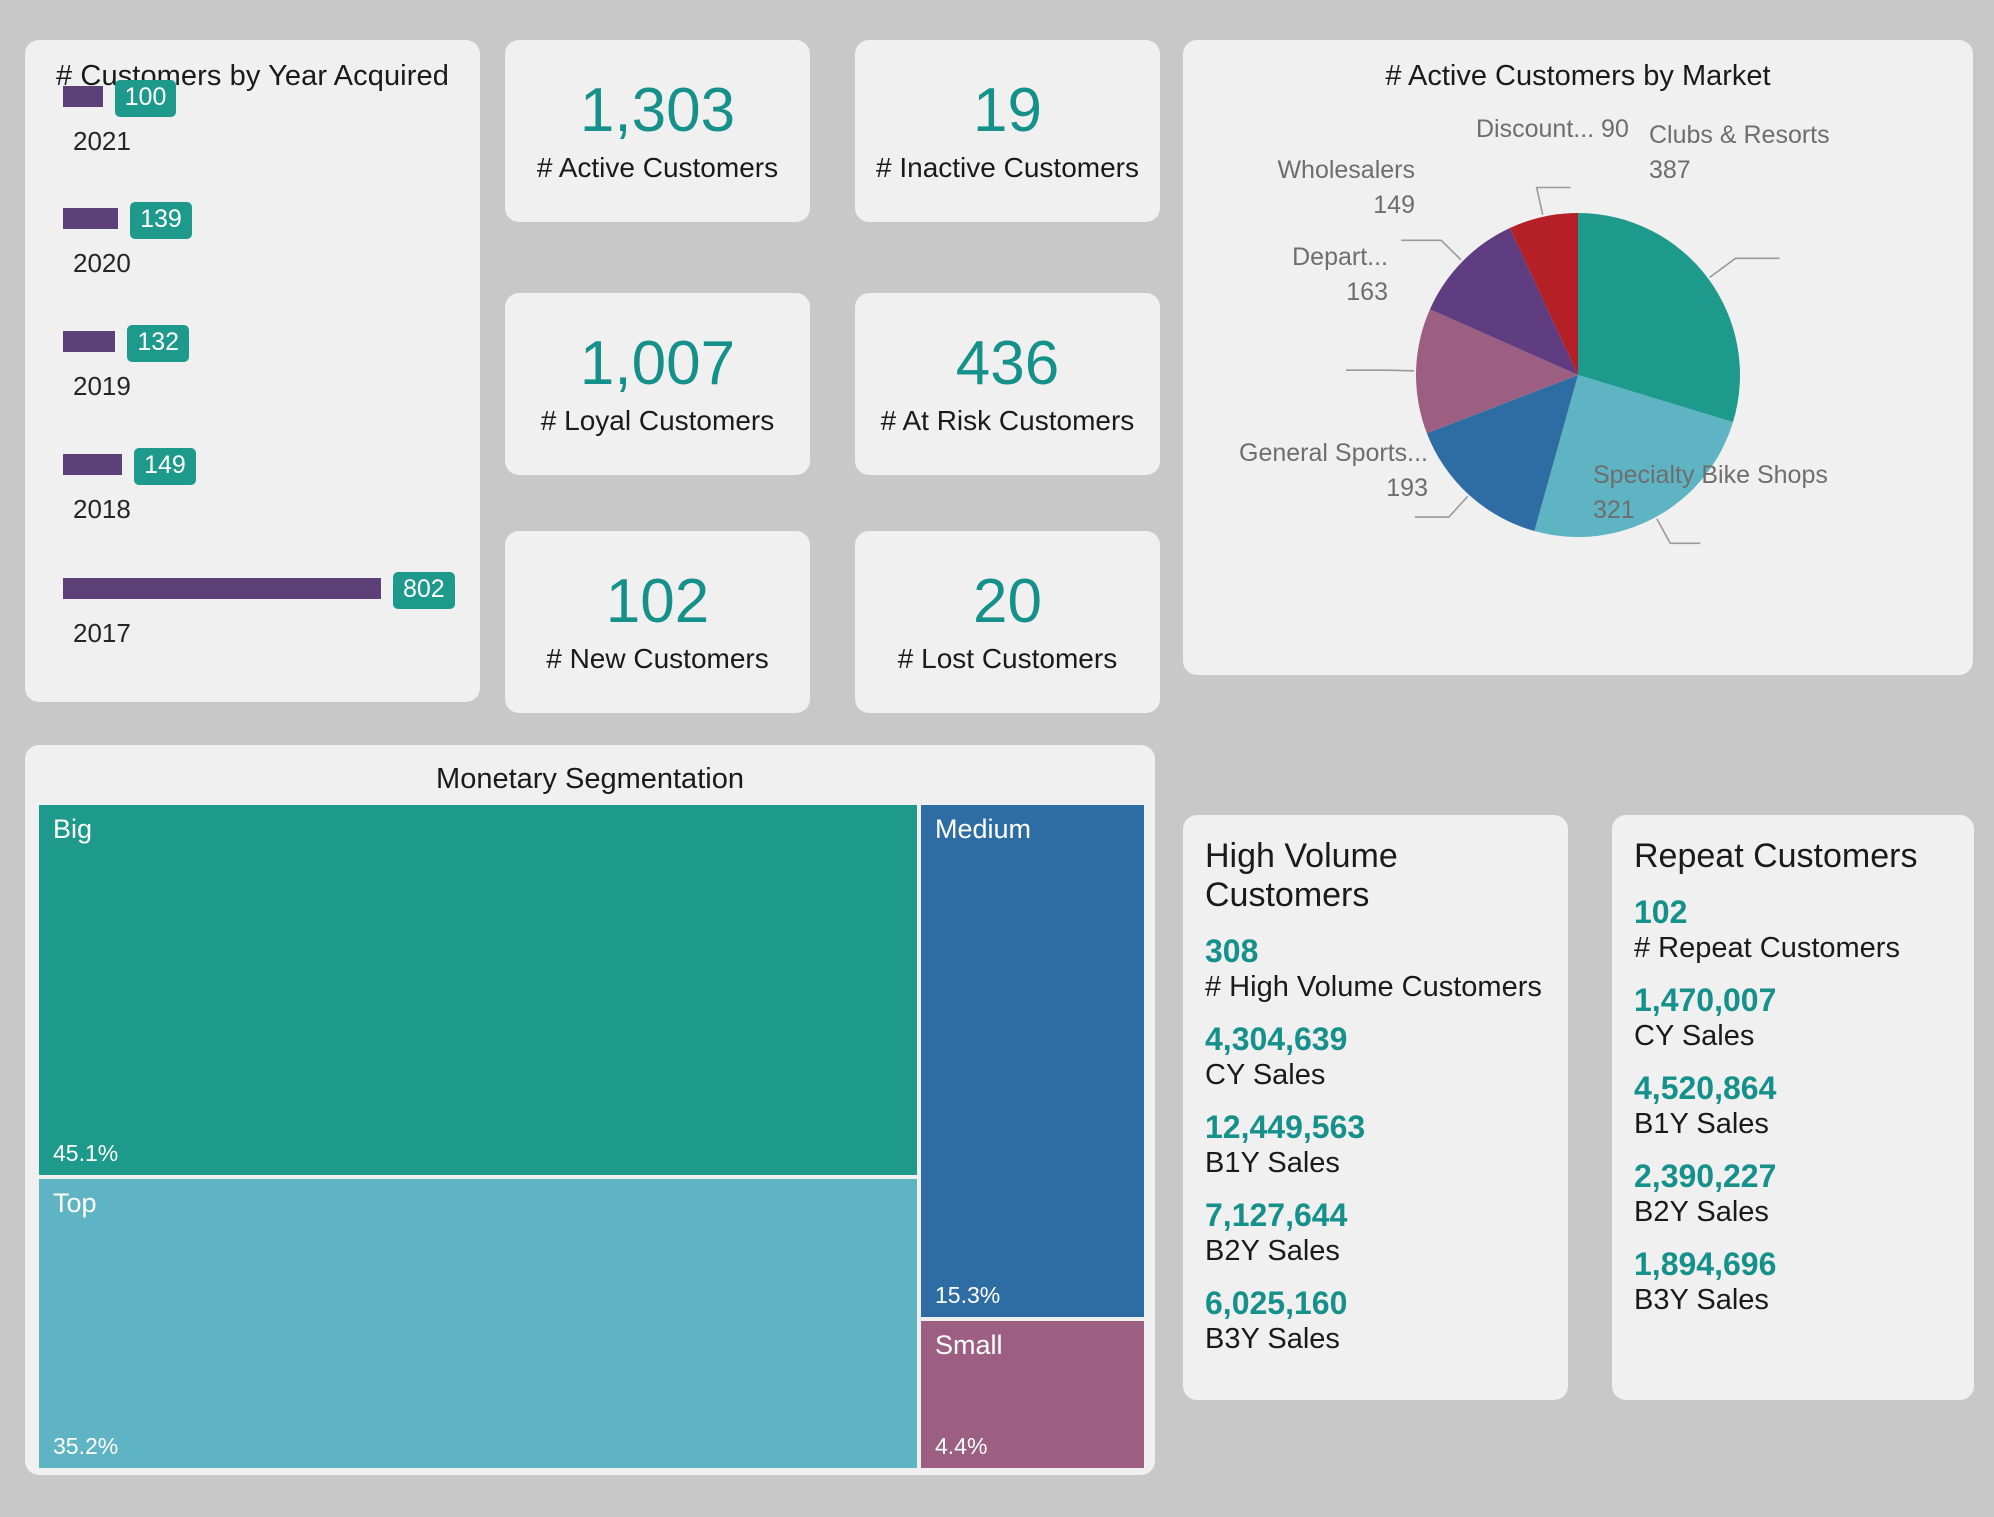 This screenshot has height=1517, width=1994. I want to click on kpi-label: # Active Customers, so click(657, 167).